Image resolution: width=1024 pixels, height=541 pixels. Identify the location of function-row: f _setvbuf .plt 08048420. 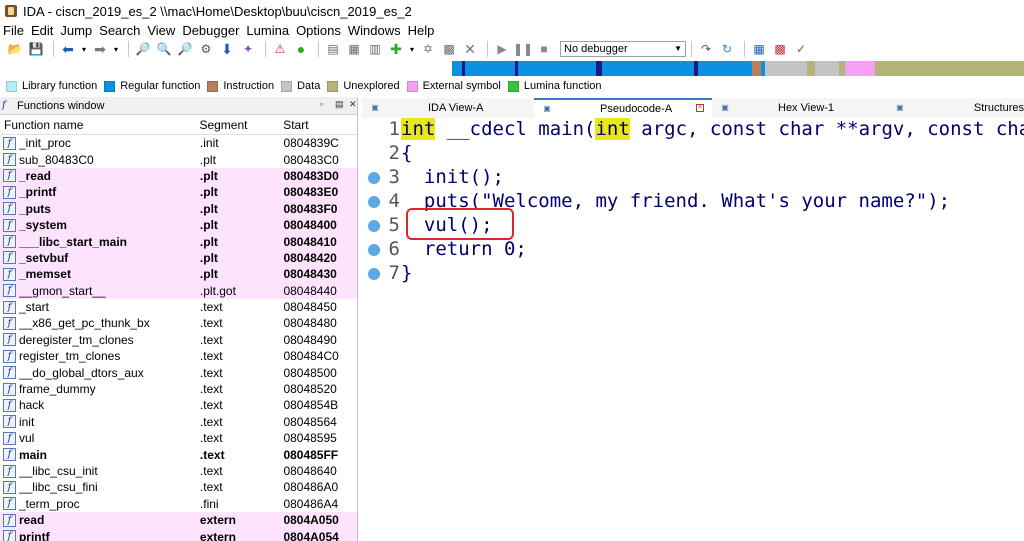
(178, 258).